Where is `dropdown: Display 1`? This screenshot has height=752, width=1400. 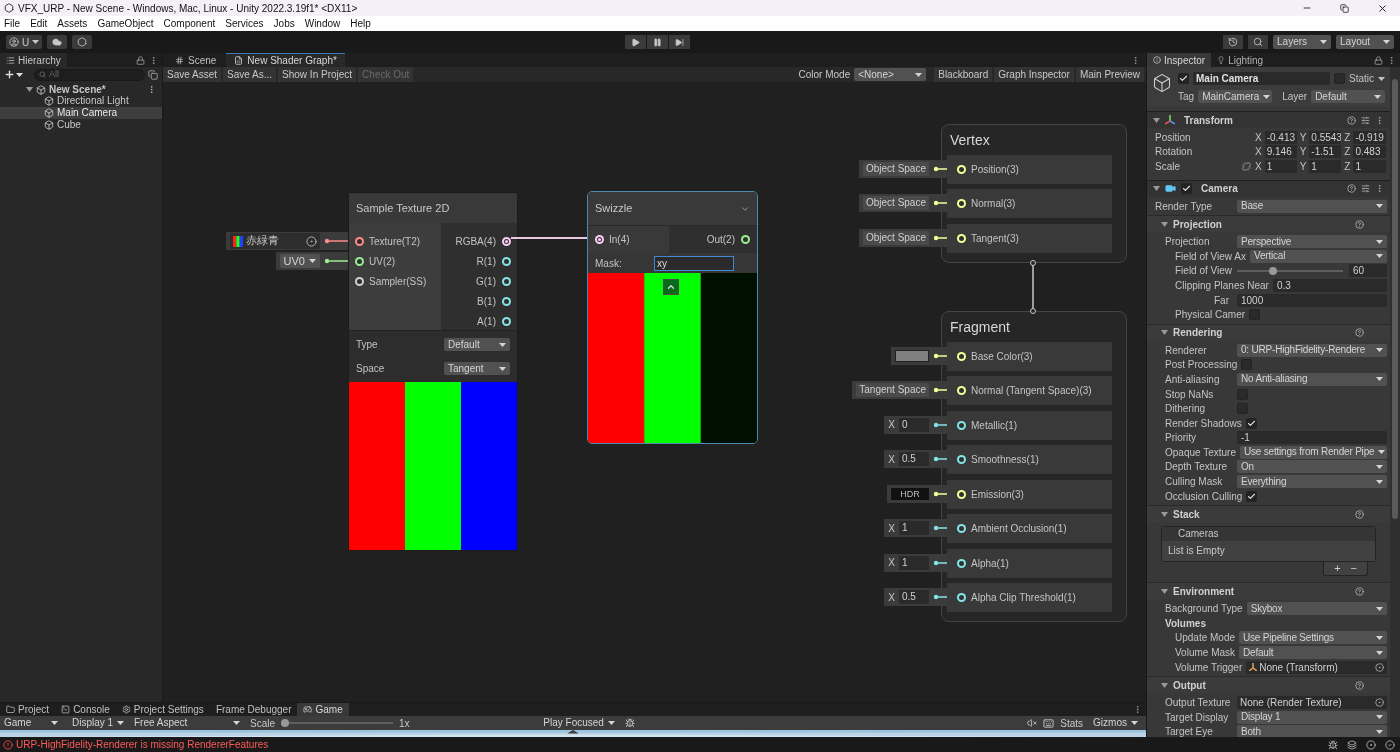
dropdown: Display 1 is located at coordinates (1312, 717).